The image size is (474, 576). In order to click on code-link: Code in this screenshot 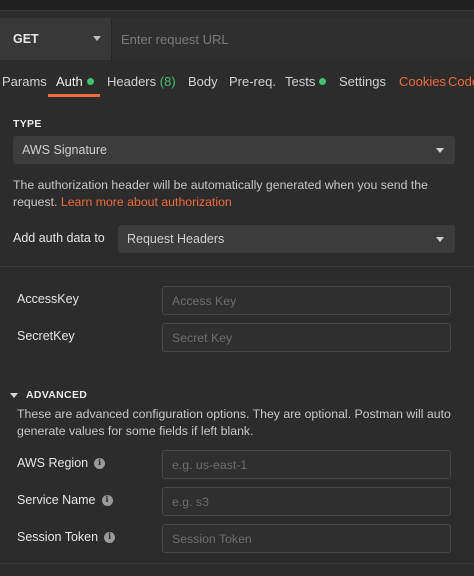, I will do `click(461, 81)`.